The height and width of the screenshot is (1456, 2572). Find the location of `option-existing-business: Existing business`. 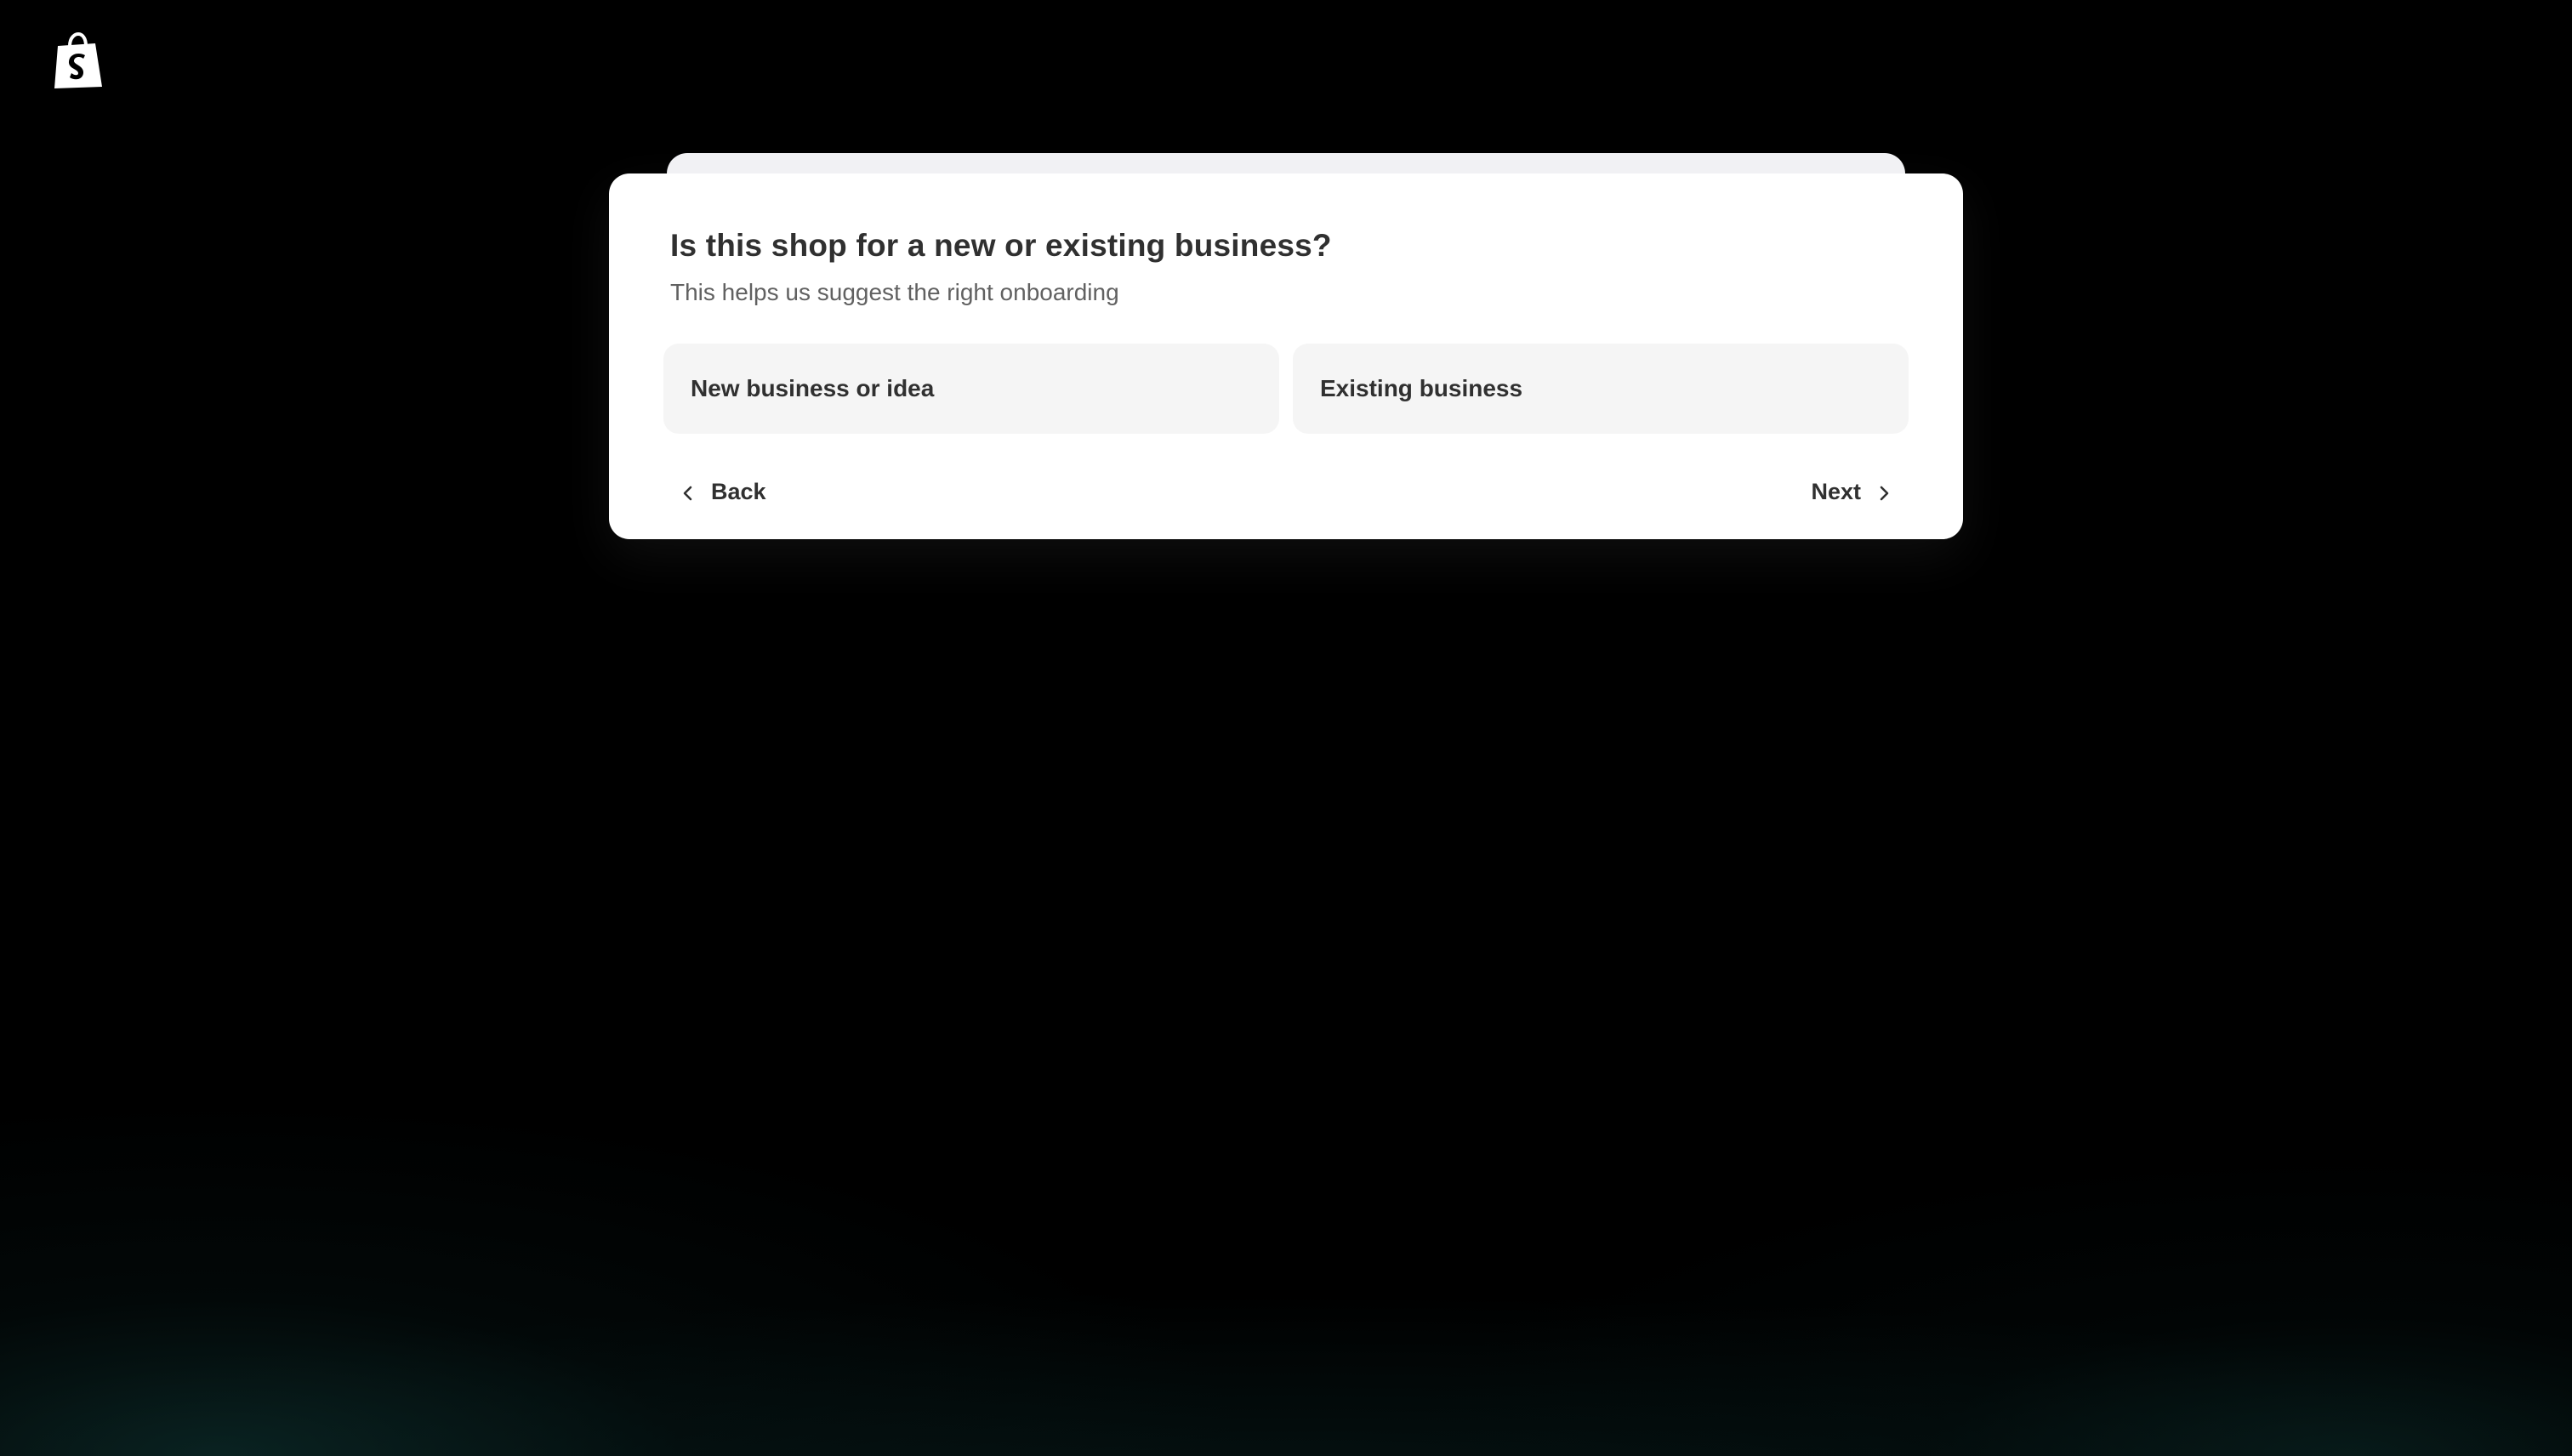

option-existing-business: Existing business is located at coordinates (1601, 389).